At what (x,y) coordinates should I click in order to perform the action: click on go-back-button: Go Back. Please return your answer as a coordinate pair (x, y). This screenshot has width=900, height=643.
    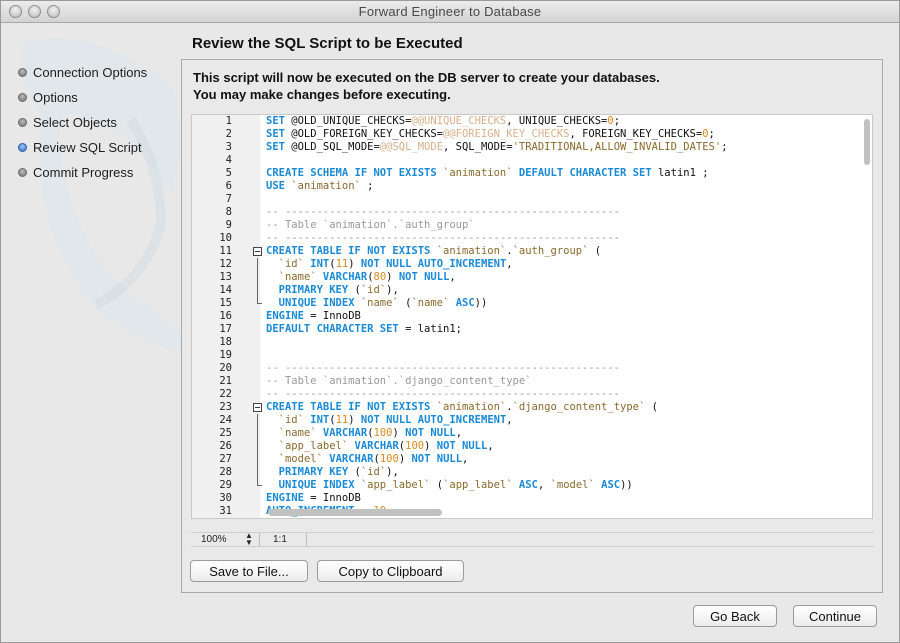
    Looking at the image, I should click on (735, 616).